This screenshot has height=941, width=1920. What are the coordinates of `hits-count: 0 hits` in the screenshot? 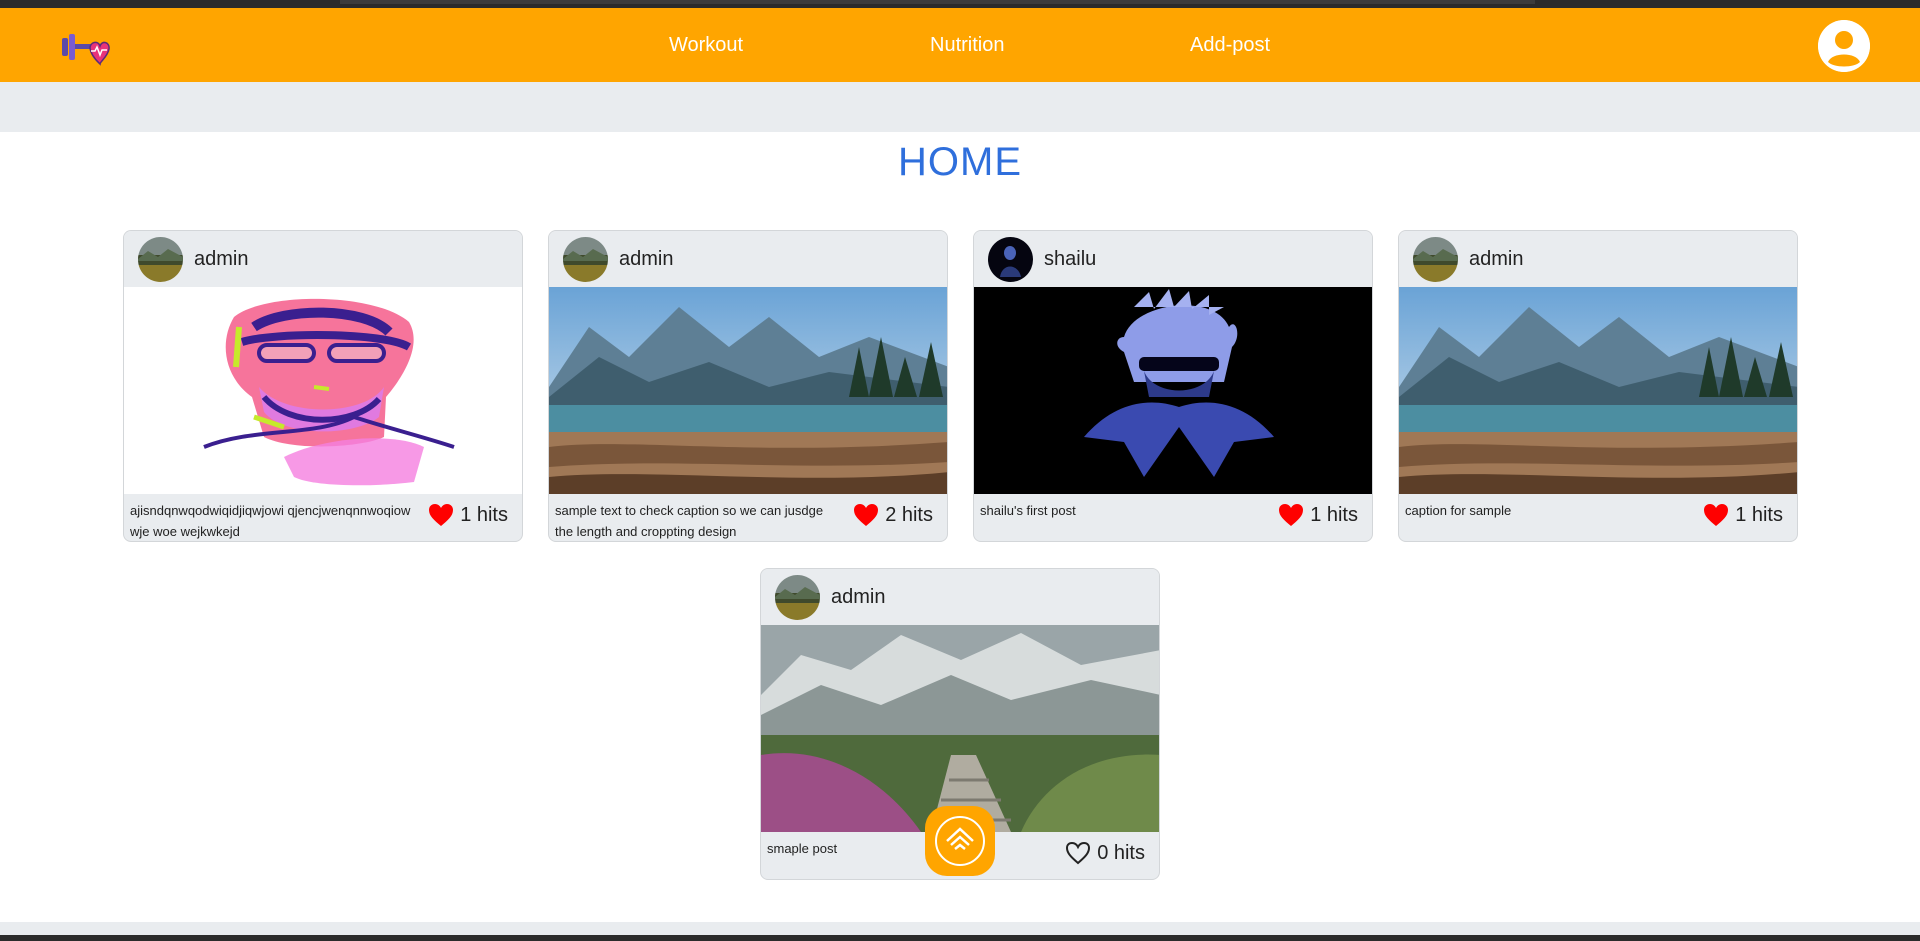 It's located at (1121, 852).